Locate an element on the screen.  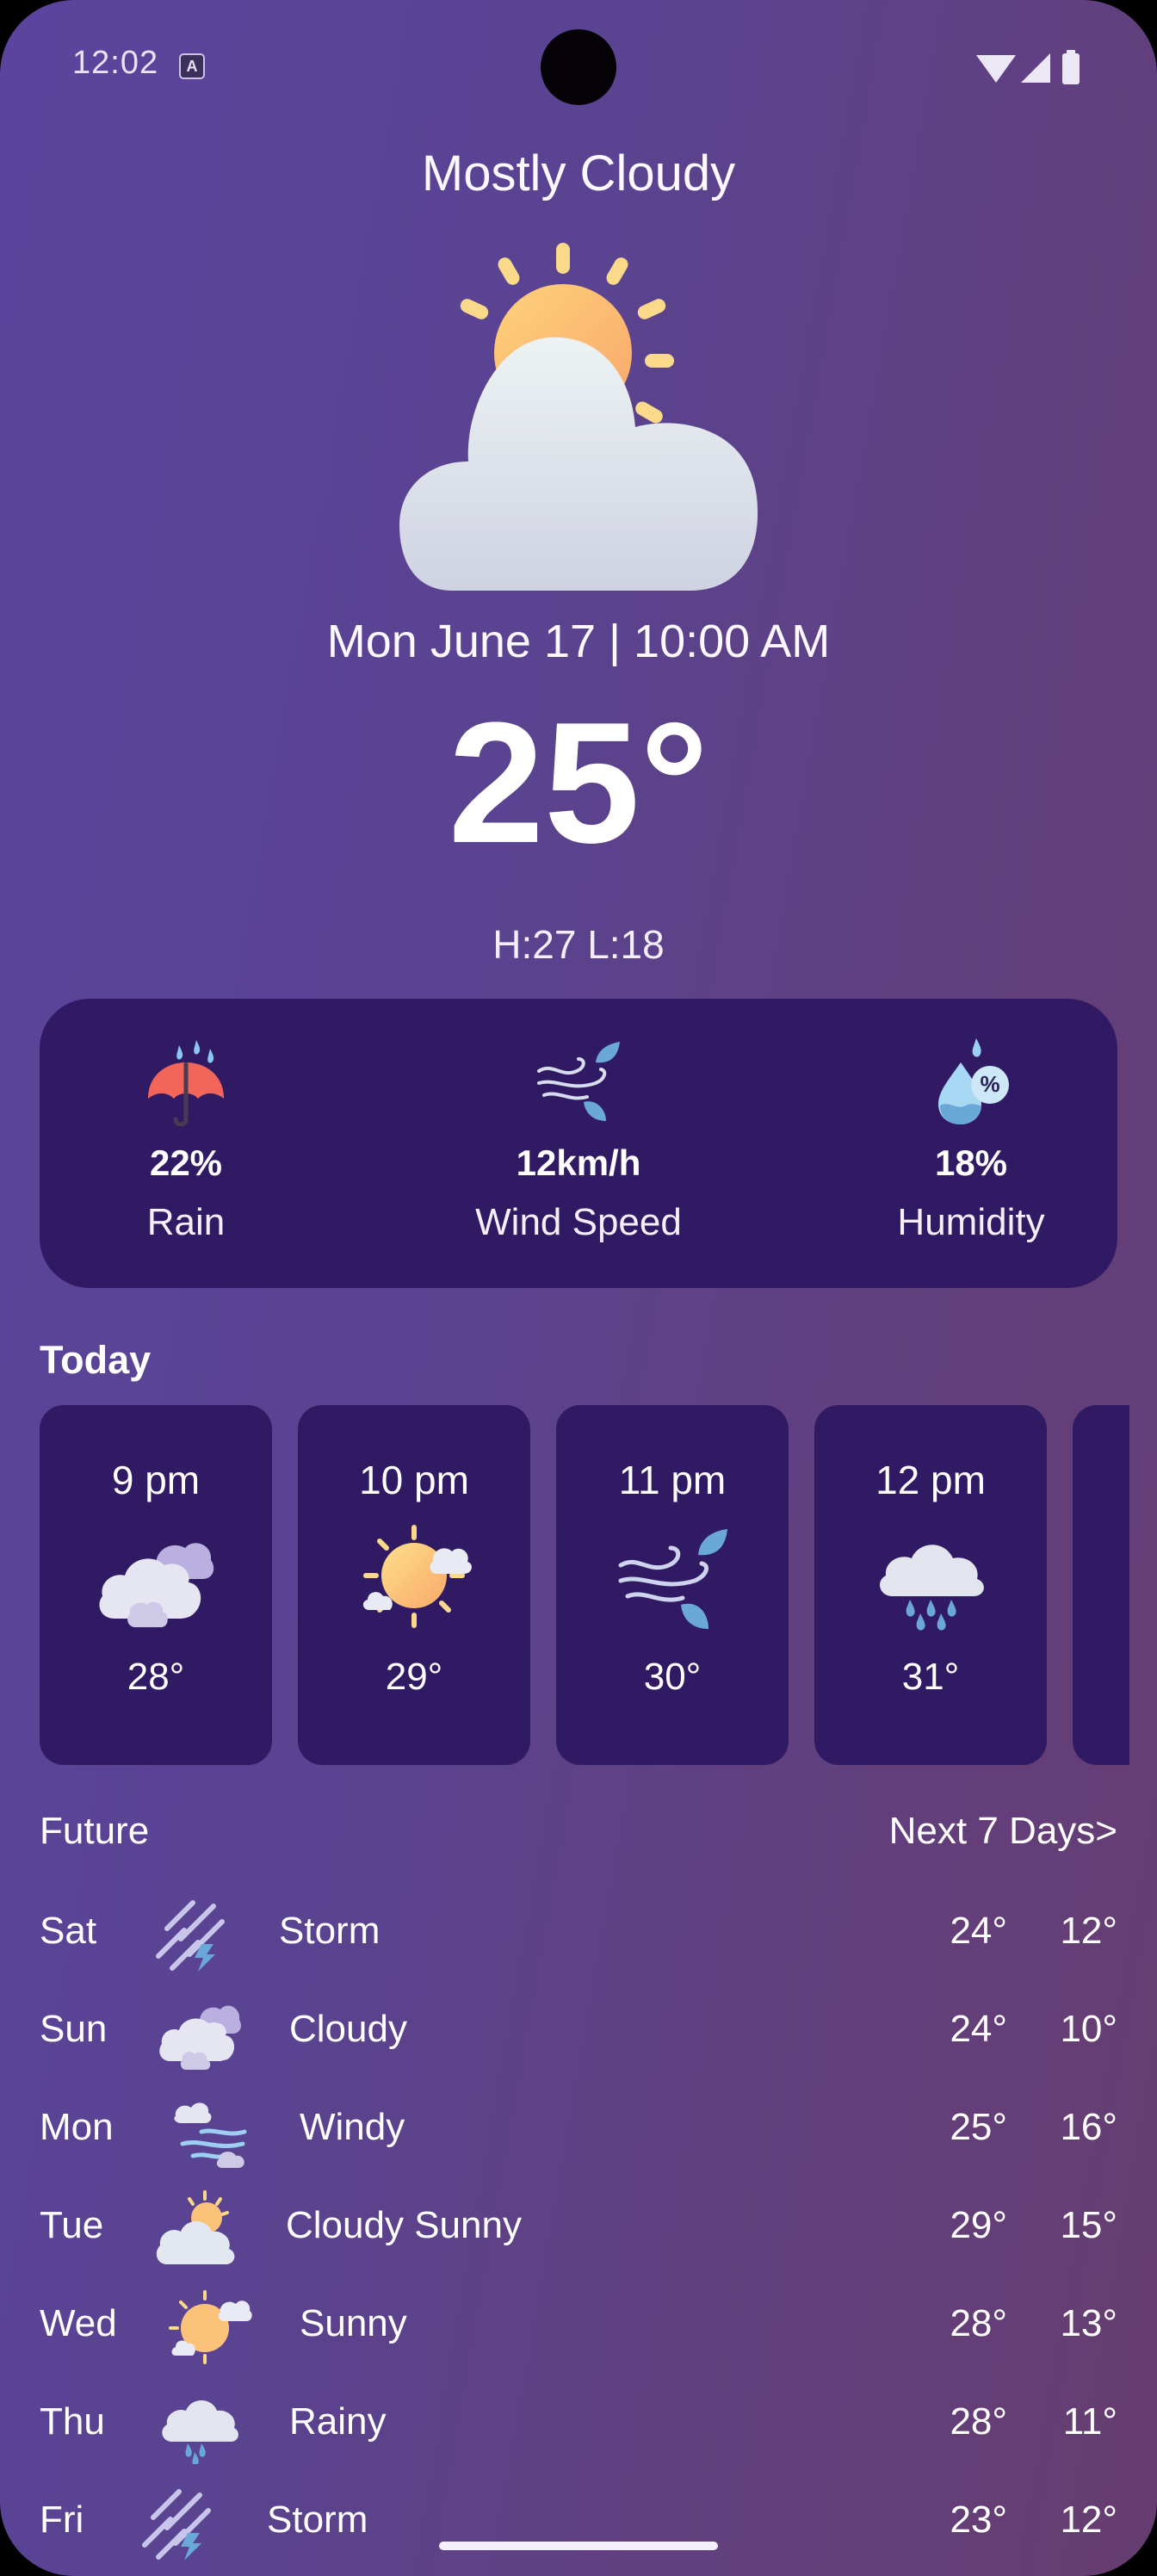
mostly-cloudy-icon is located at coordinates (579, 417).